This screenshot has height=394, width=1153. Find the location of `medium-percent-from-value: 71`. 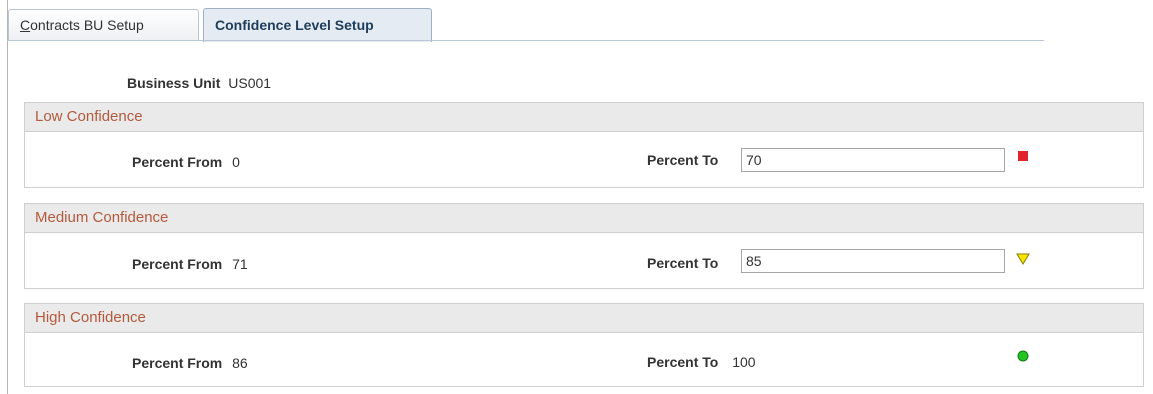

medium-percent-from-value: 71 is located at coordinates (240, 264).